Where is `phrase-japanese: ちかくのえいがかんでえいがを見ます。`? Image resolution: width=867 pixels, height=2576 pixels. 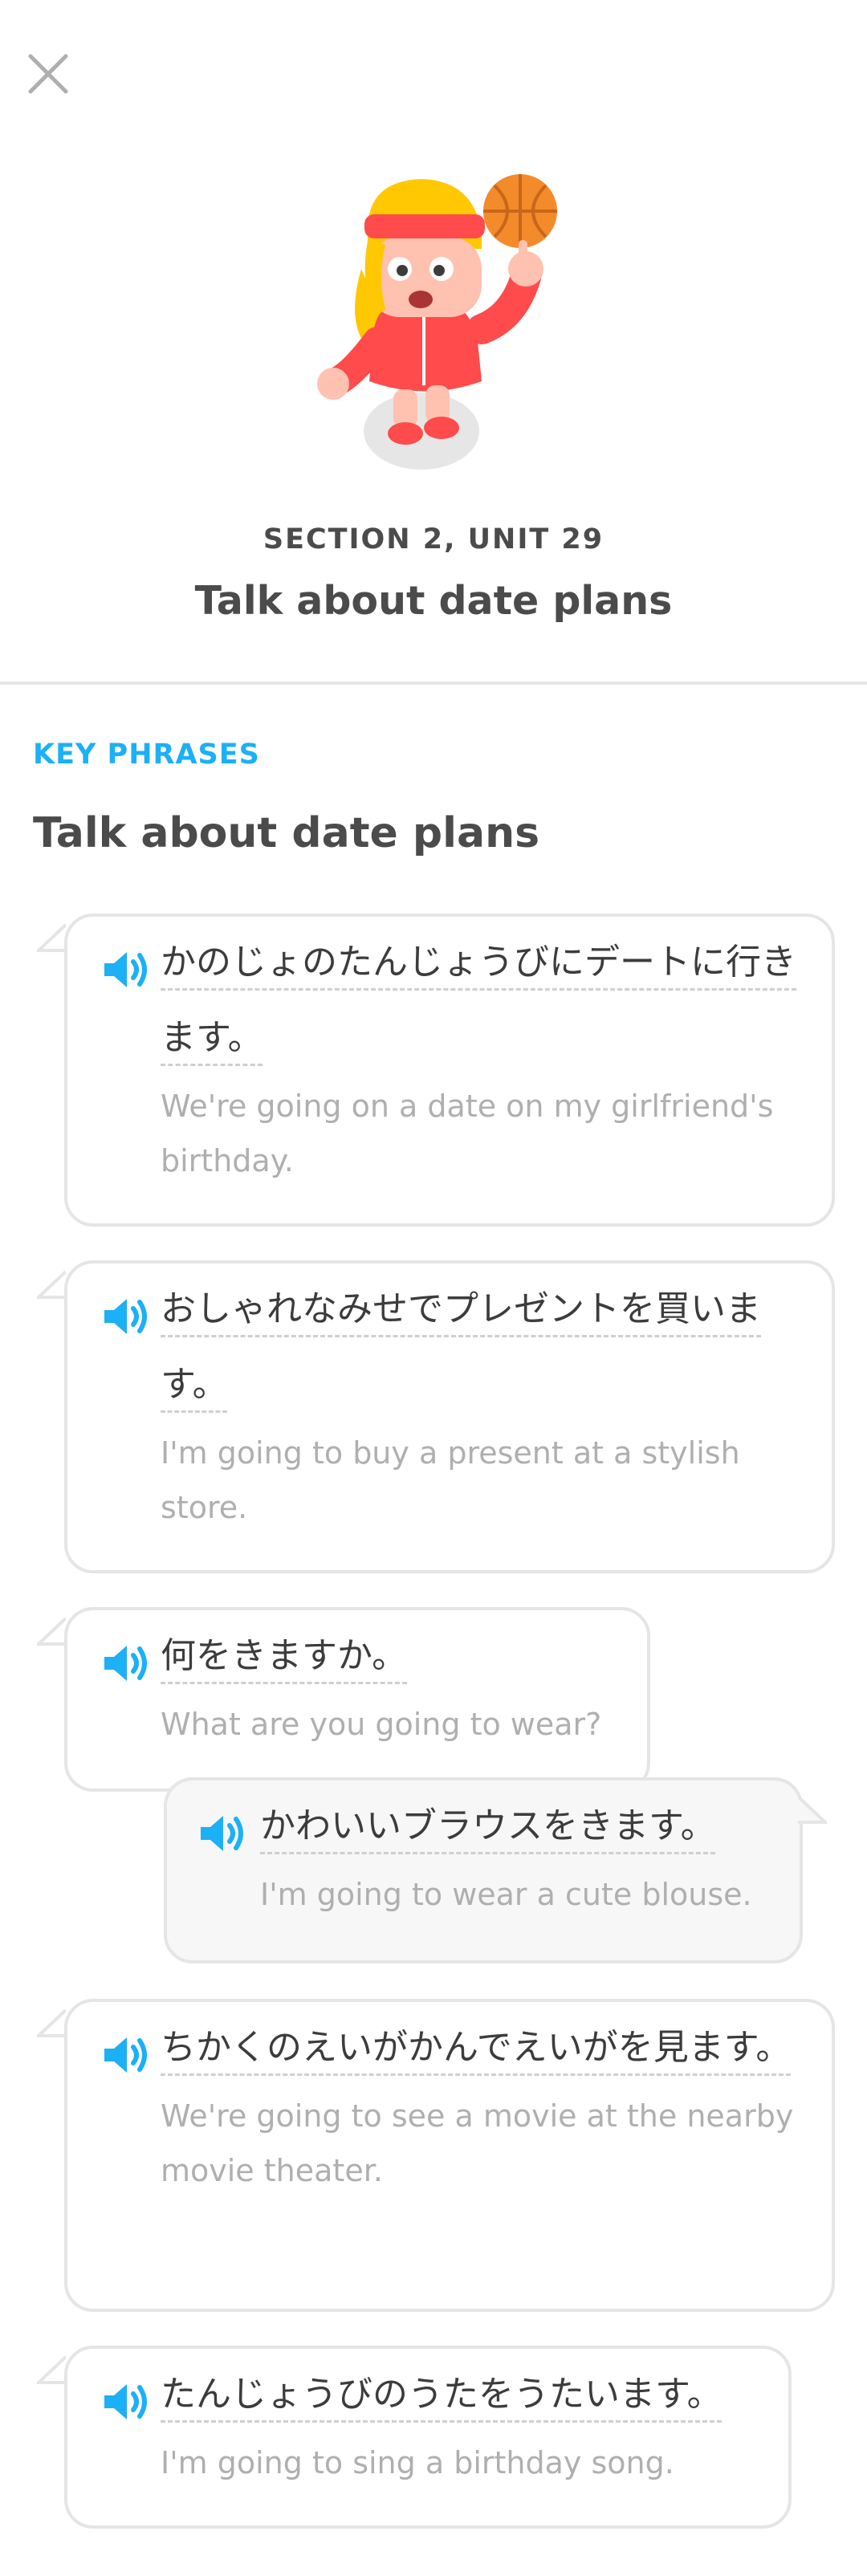
phrase-japanese: ちかくのえいがかんでえいがを見ます。 is located at coordinates (482, 2048).